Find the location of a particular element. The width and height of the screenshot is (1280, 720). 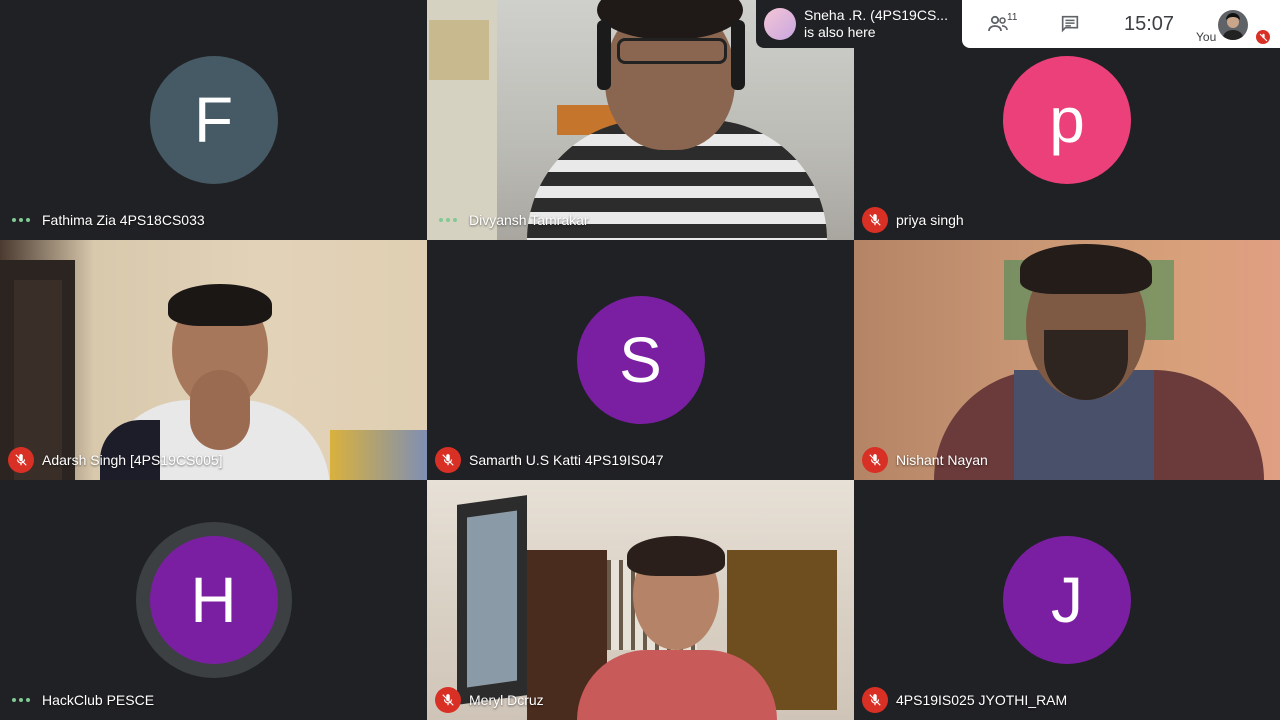

chat-button is located at coordinates (1070, 24).